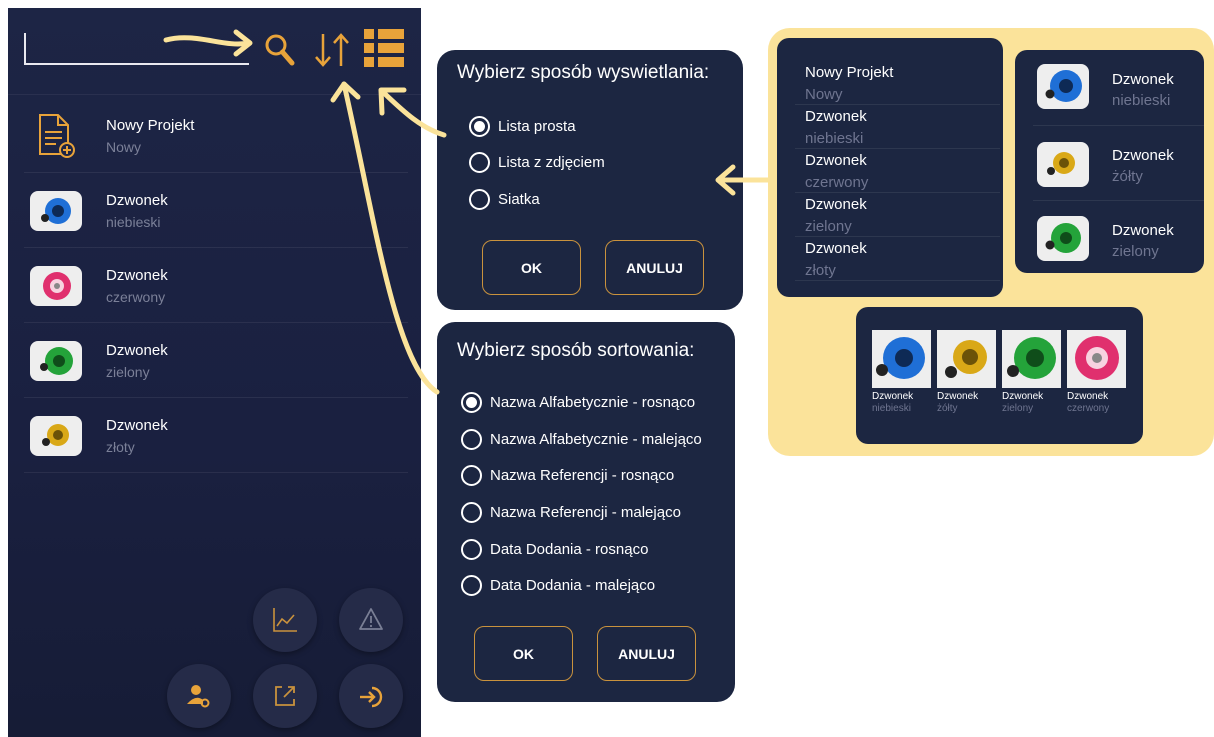 This screenshot has height=737, width=1214. I want to click on search-cursor, so click(25, 48).